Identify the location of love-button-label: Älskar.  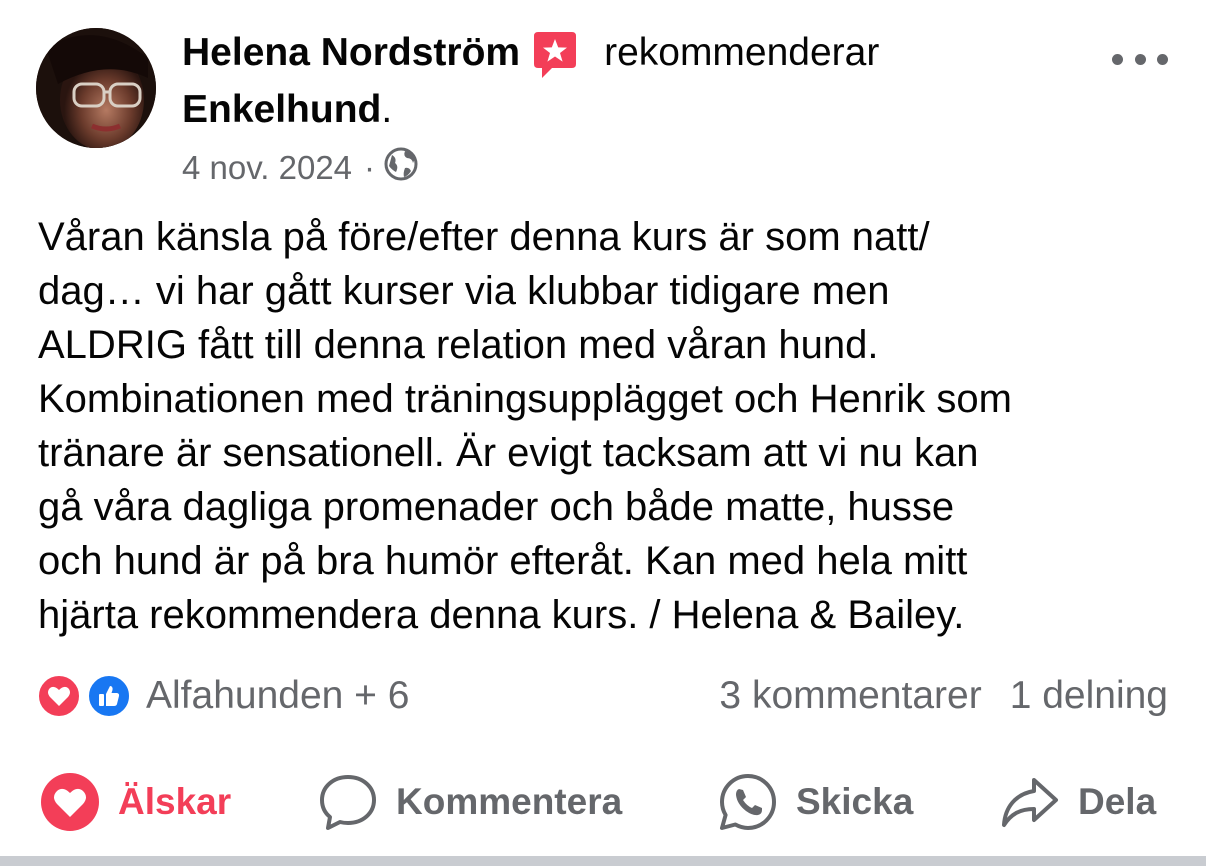
(175, 801).